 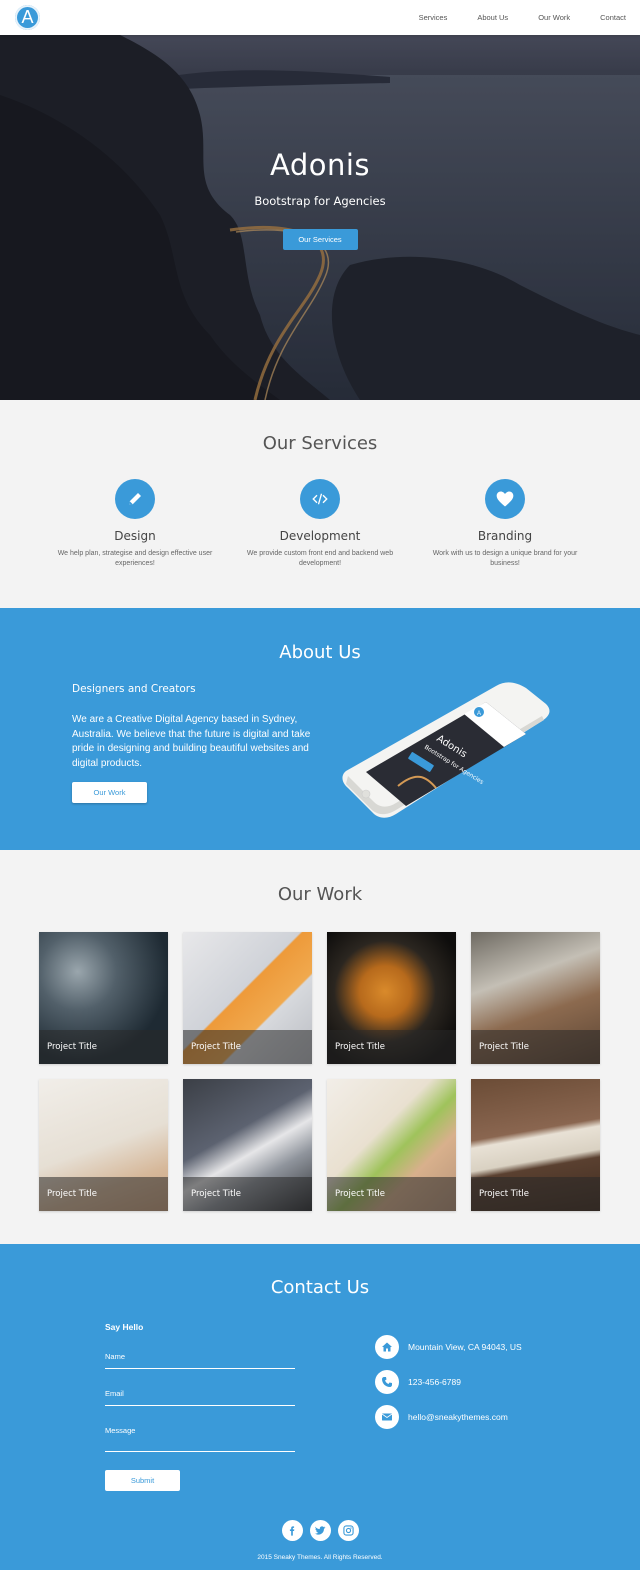 What do you see at coordinates (200, 1439) in the screenshot?
I see `message-field: Message` at bounding box center [200, 1439].